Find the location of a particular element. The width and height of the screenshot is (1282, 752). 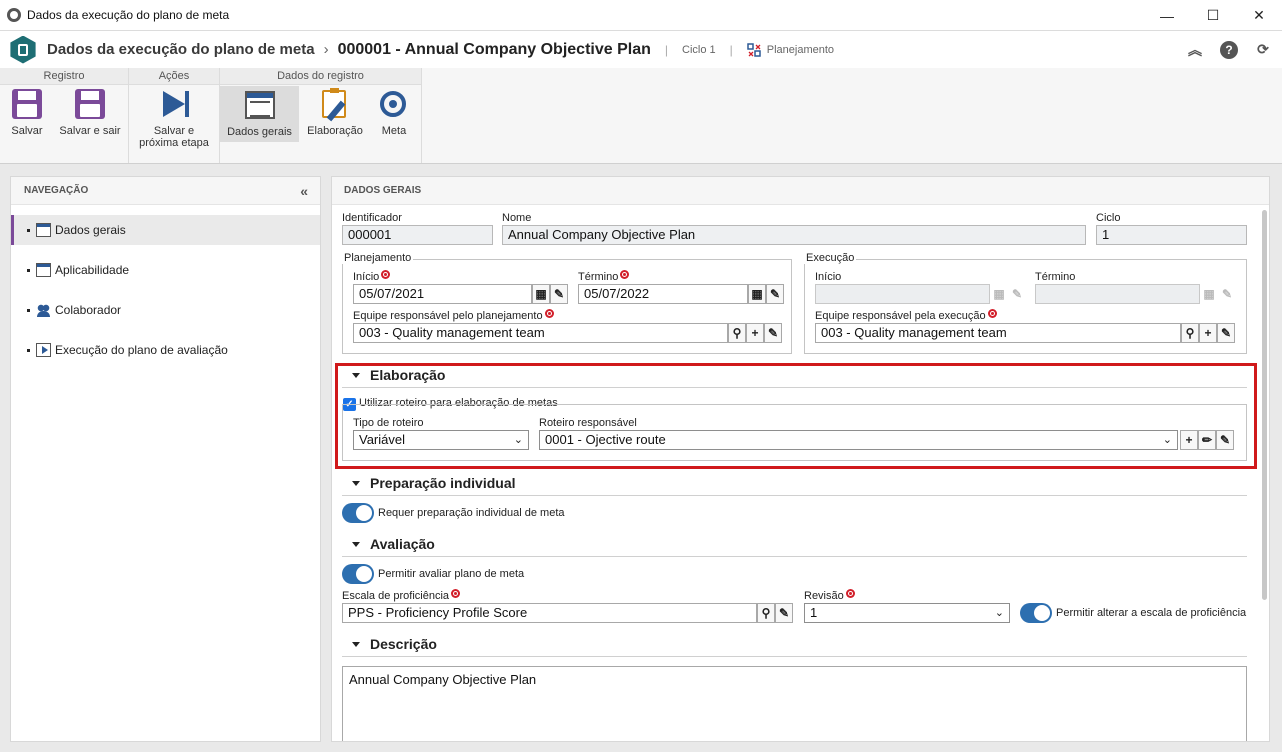

execution-team-label-text: Equipe responsável pela execução is located at coordinates (900, 316).